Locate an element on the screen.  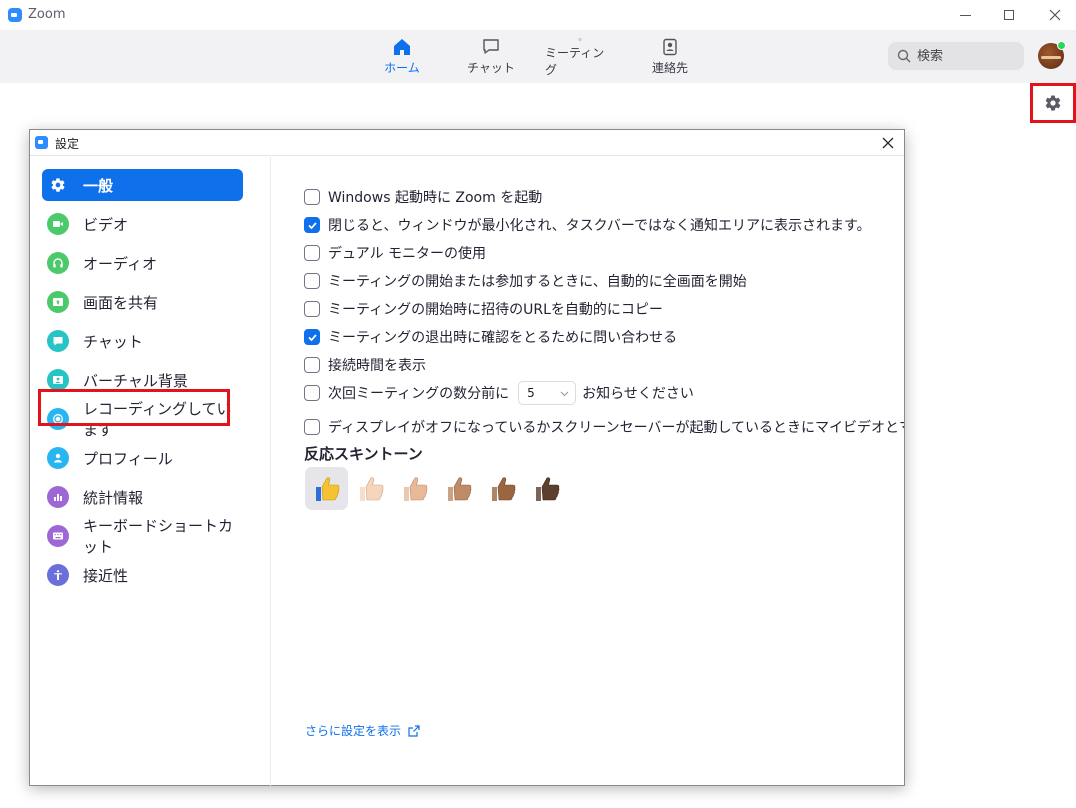
sidebar-item-label: オーディオ is located at coordinates (120, 263).